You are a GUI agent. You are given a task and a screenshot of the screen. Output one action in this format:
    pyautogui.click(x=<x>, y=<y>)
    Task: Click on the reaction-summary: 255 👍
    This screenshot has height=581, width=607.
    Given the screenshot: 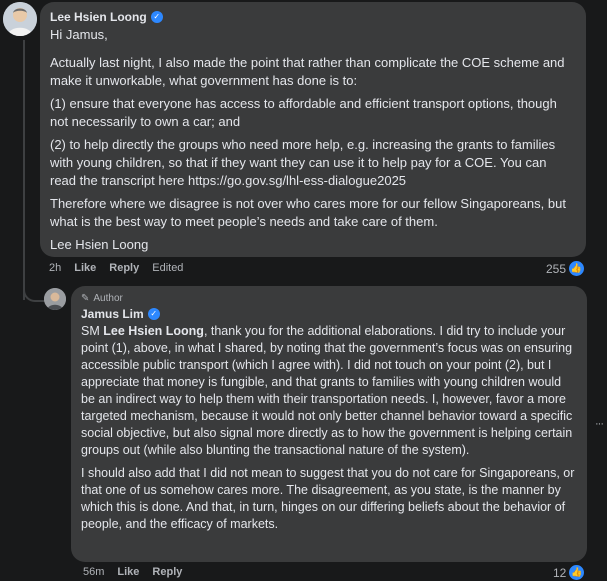 What is the action you would take?
    pyautogui.click(x=565, y=268)
    